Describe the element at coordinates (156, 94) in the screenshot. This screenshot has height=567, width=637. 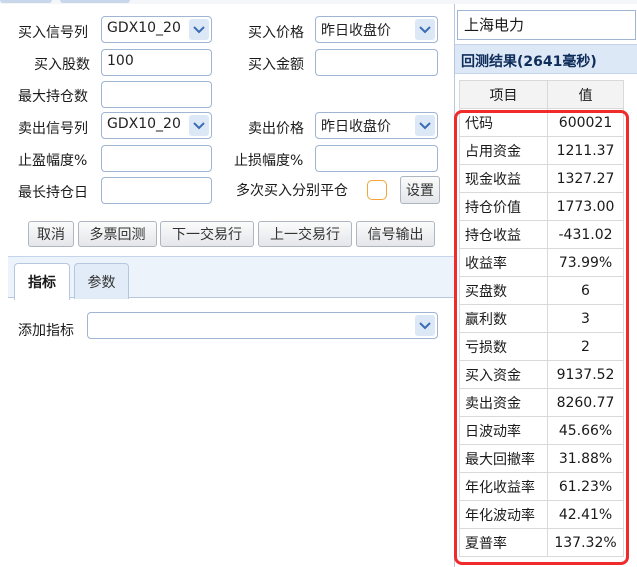
I see `max-hold-input` at that location.